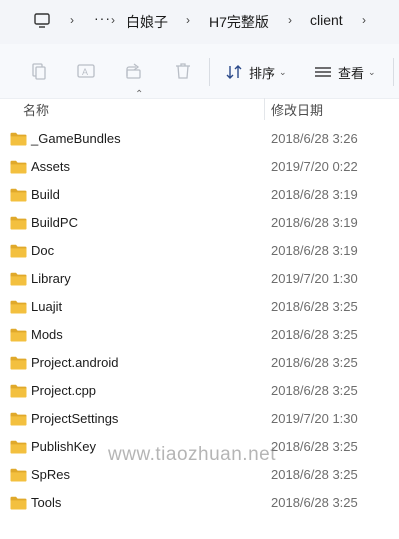 The height and width of the screenshot is (539, 399). What do you see at coordinates (147, 22) in the screenshot?
I see `breadcrumb-item: 白娘子` at bounding box center [147, 22].